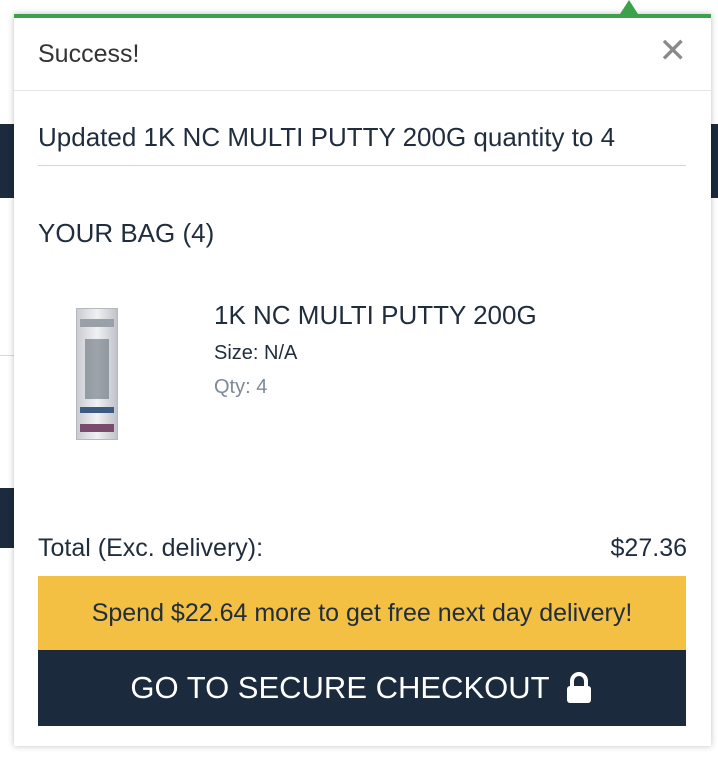 The height and width of the screenshot is (764, 718). What do you see at coordinates (7, 161) in the screenshot?
I see `background-nav-fragment` at bounding box center [7, 161].